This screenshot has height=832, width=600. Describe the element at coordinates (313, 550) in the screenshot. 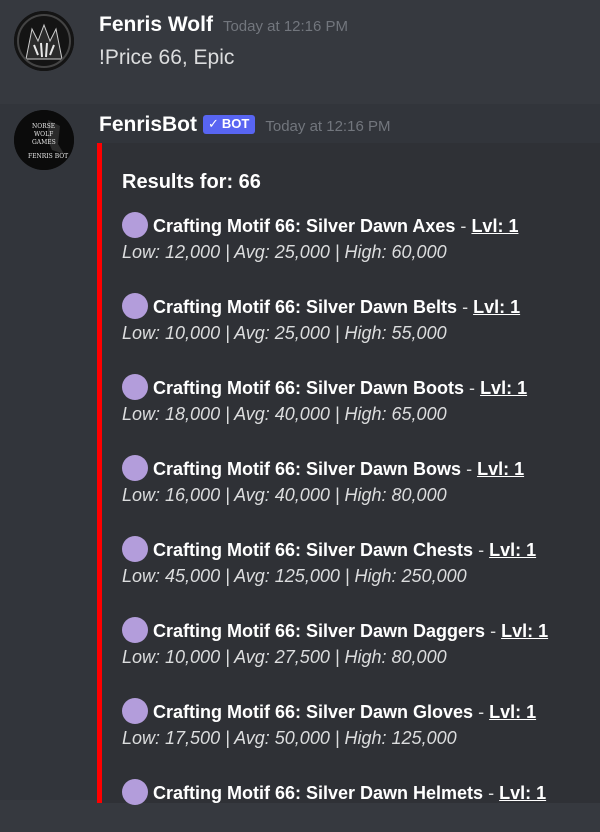

I see `item-name: Crafting Motif 66: Silver Dawn Chests` at that location.